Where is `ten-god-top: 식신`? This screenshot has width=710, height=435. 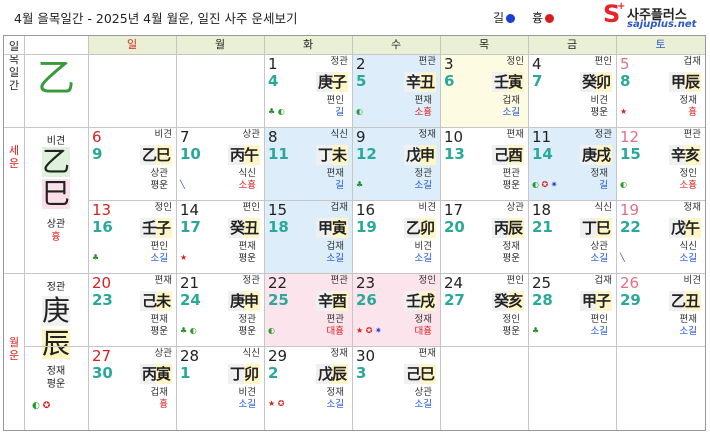
ten-god-top: 식신 is located at coordinates (339, 134).